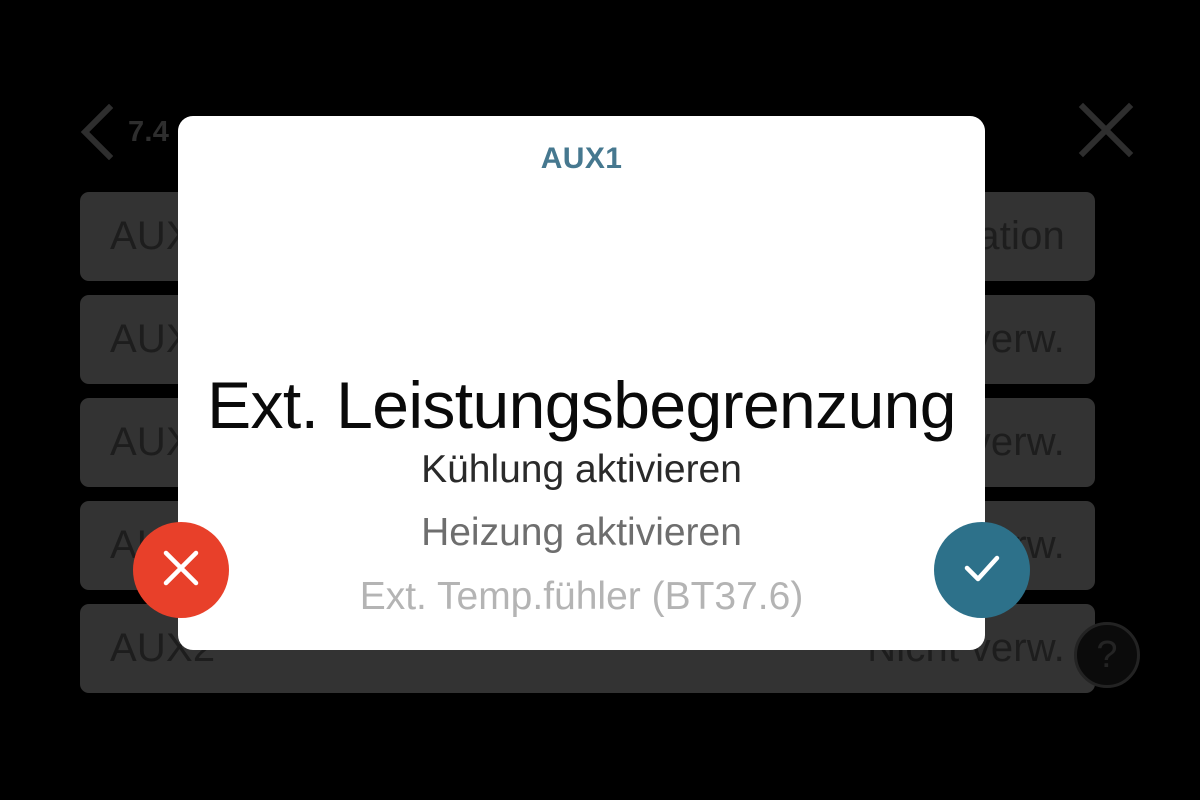  I want to click on question-mark-icon: ?, so click(1107, 655).